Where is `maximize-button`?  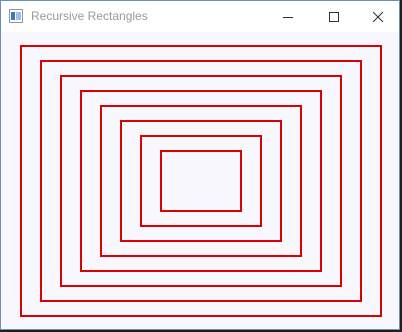 maximize-button is located at coordinates (334, 16).